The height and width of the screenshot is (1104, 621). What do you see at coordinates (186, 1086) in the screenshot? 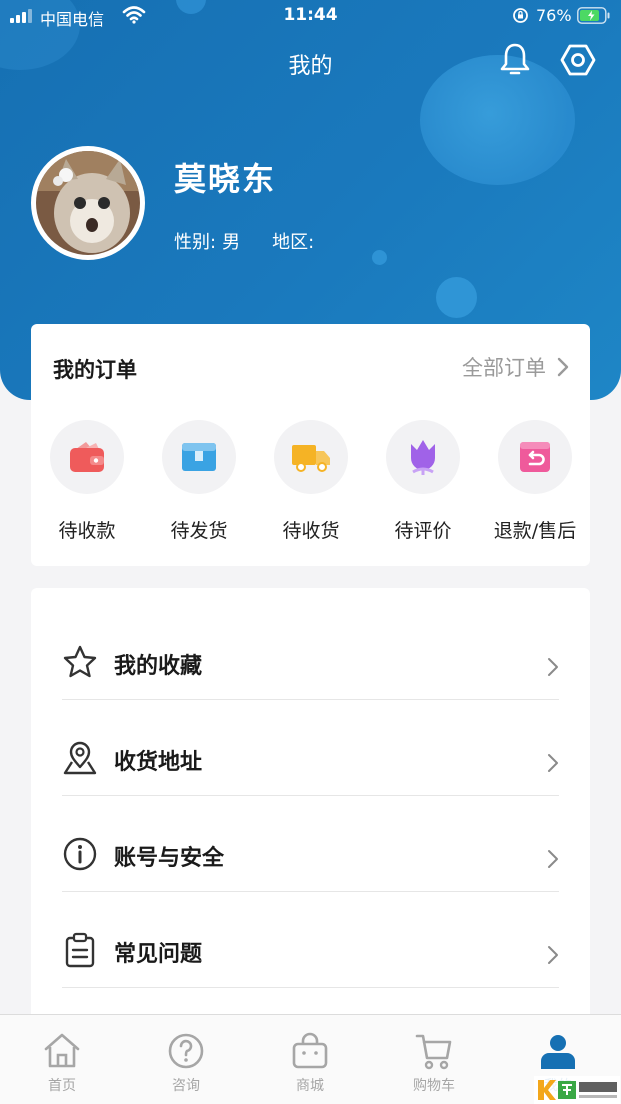
I see `tab-label: 咨询` at bounding box center [186, 1086].